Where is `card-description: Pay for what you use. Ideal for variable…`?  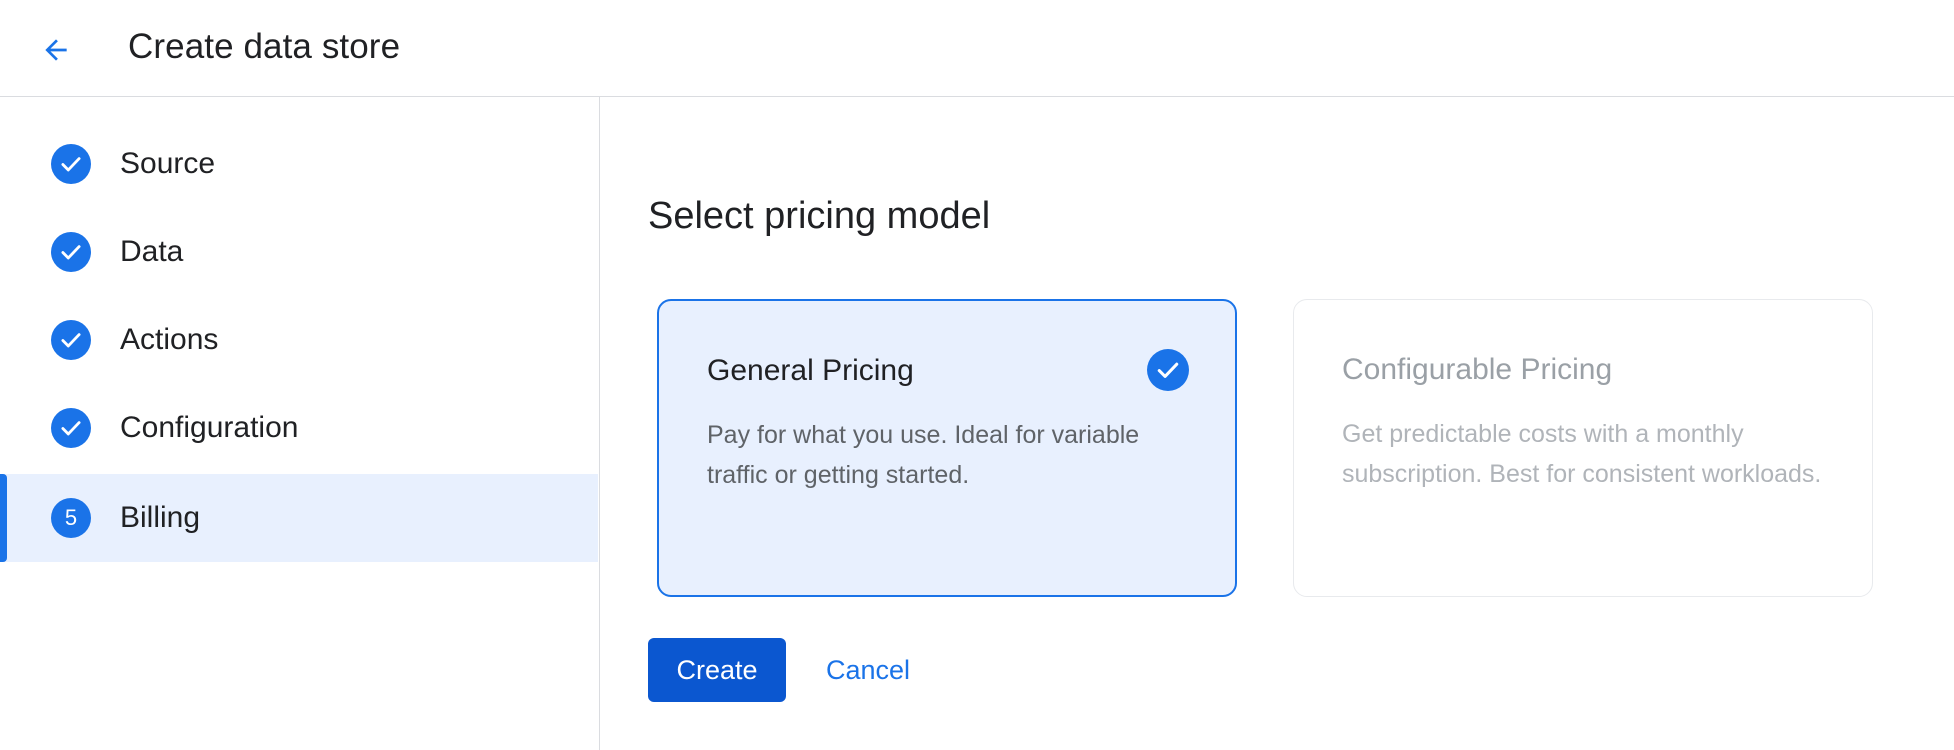 card-description: Pay for what you use. Ideal for variable… is located at coordinates (923, 455).